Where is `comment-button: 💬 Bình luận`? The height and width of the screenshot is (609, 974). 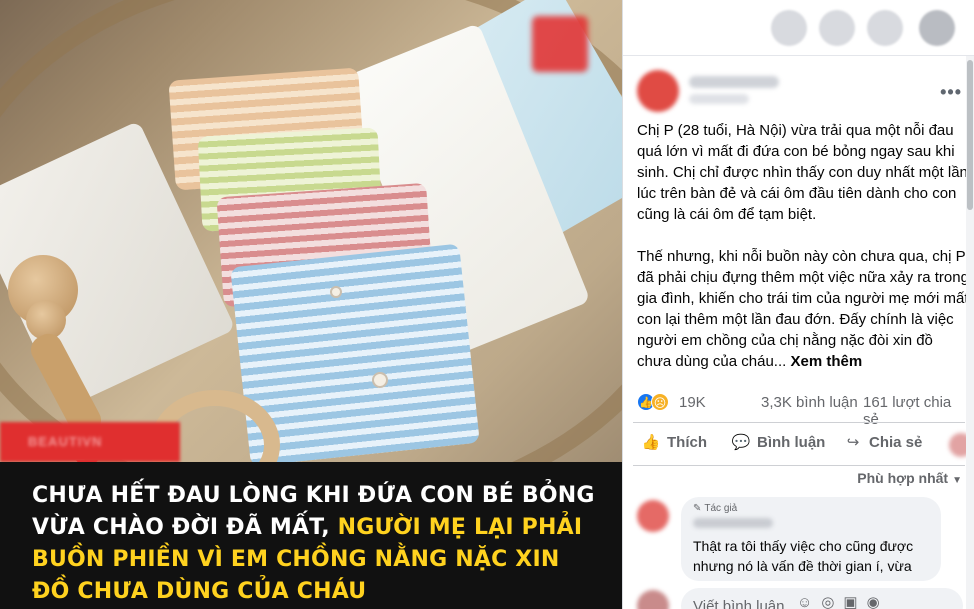 comment-button: 💬 Bình luận is located at coordinates (778, 442).